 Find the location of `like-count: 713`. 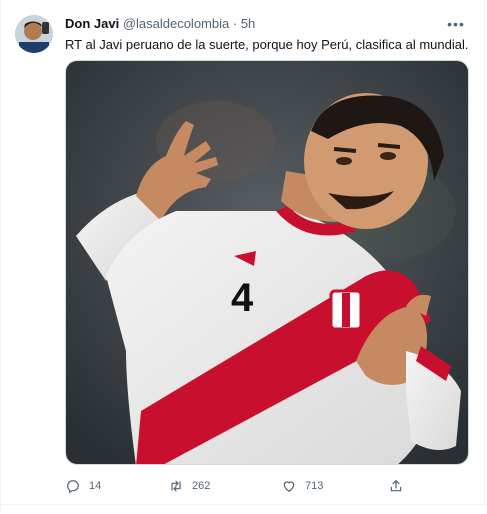

like-count: 713 is located at coordinates (314, 486).